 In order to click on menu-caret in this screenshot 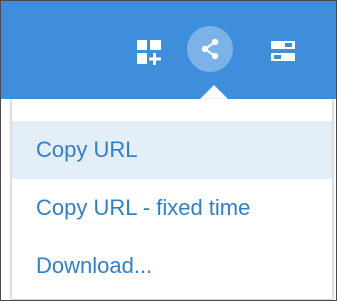, I will do `click(214, 92)`.